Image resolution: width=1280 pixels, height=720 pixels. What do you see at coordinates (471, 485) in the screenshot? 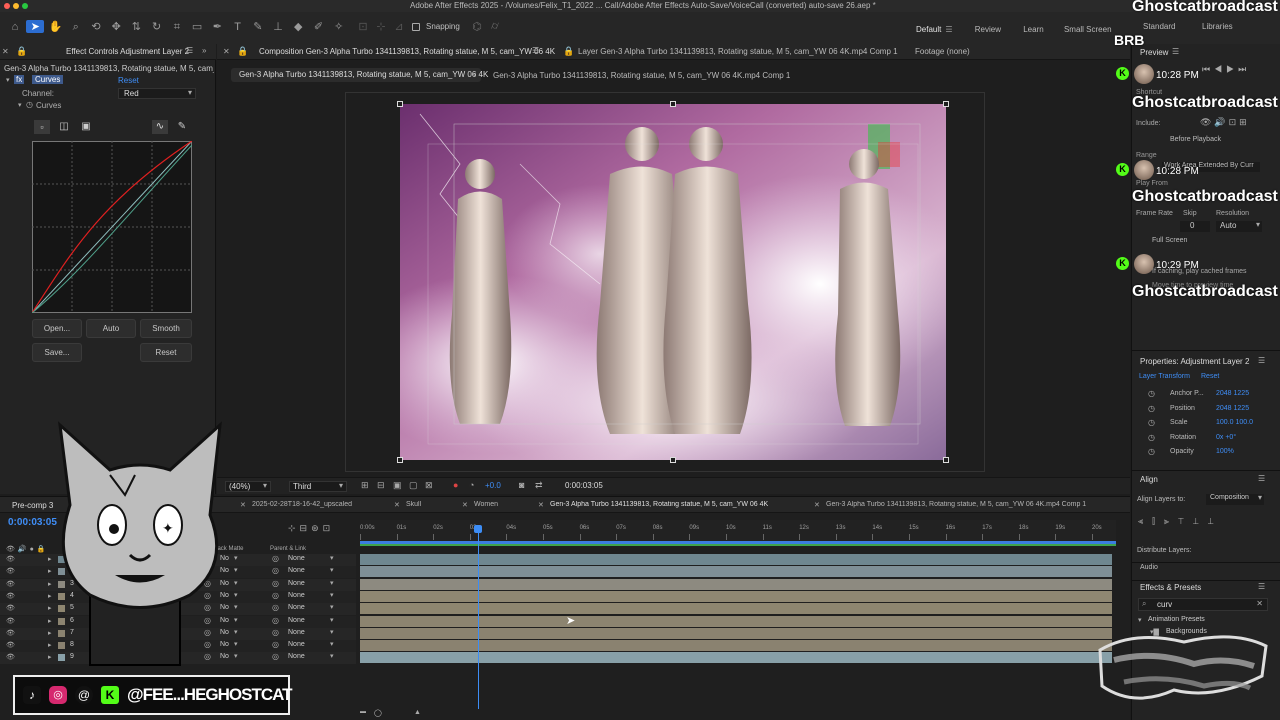
I see `reset-exposure-icon: ◔` at bounding box center [471, 485].